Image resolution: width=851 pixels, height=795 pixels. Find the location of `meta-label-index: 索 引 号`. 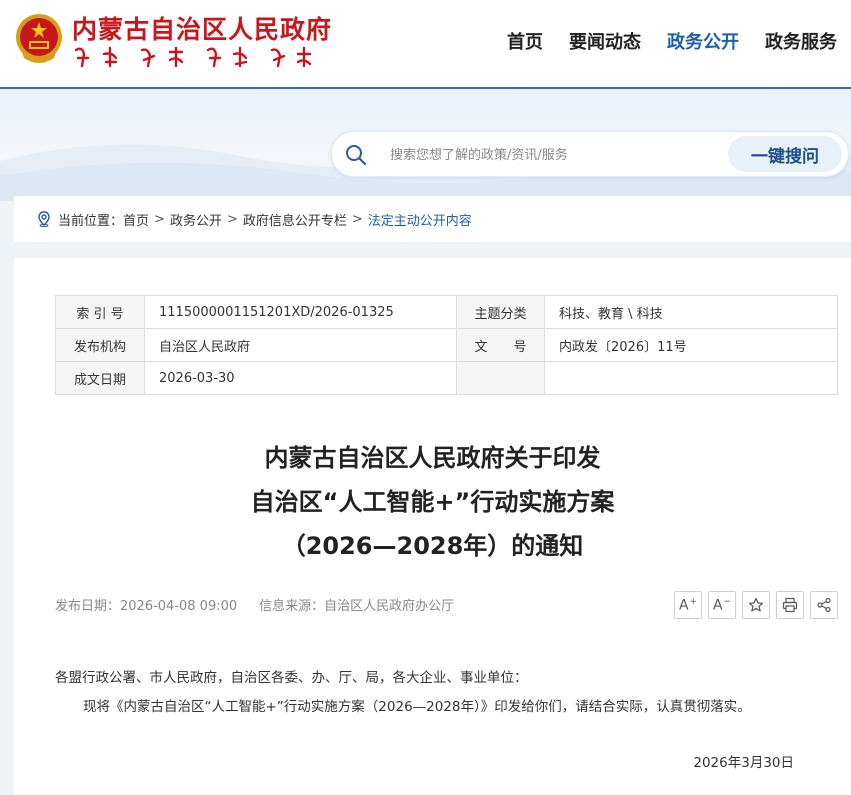

meta-label-index: 索 引 号 is located at coordinates (100, 312).